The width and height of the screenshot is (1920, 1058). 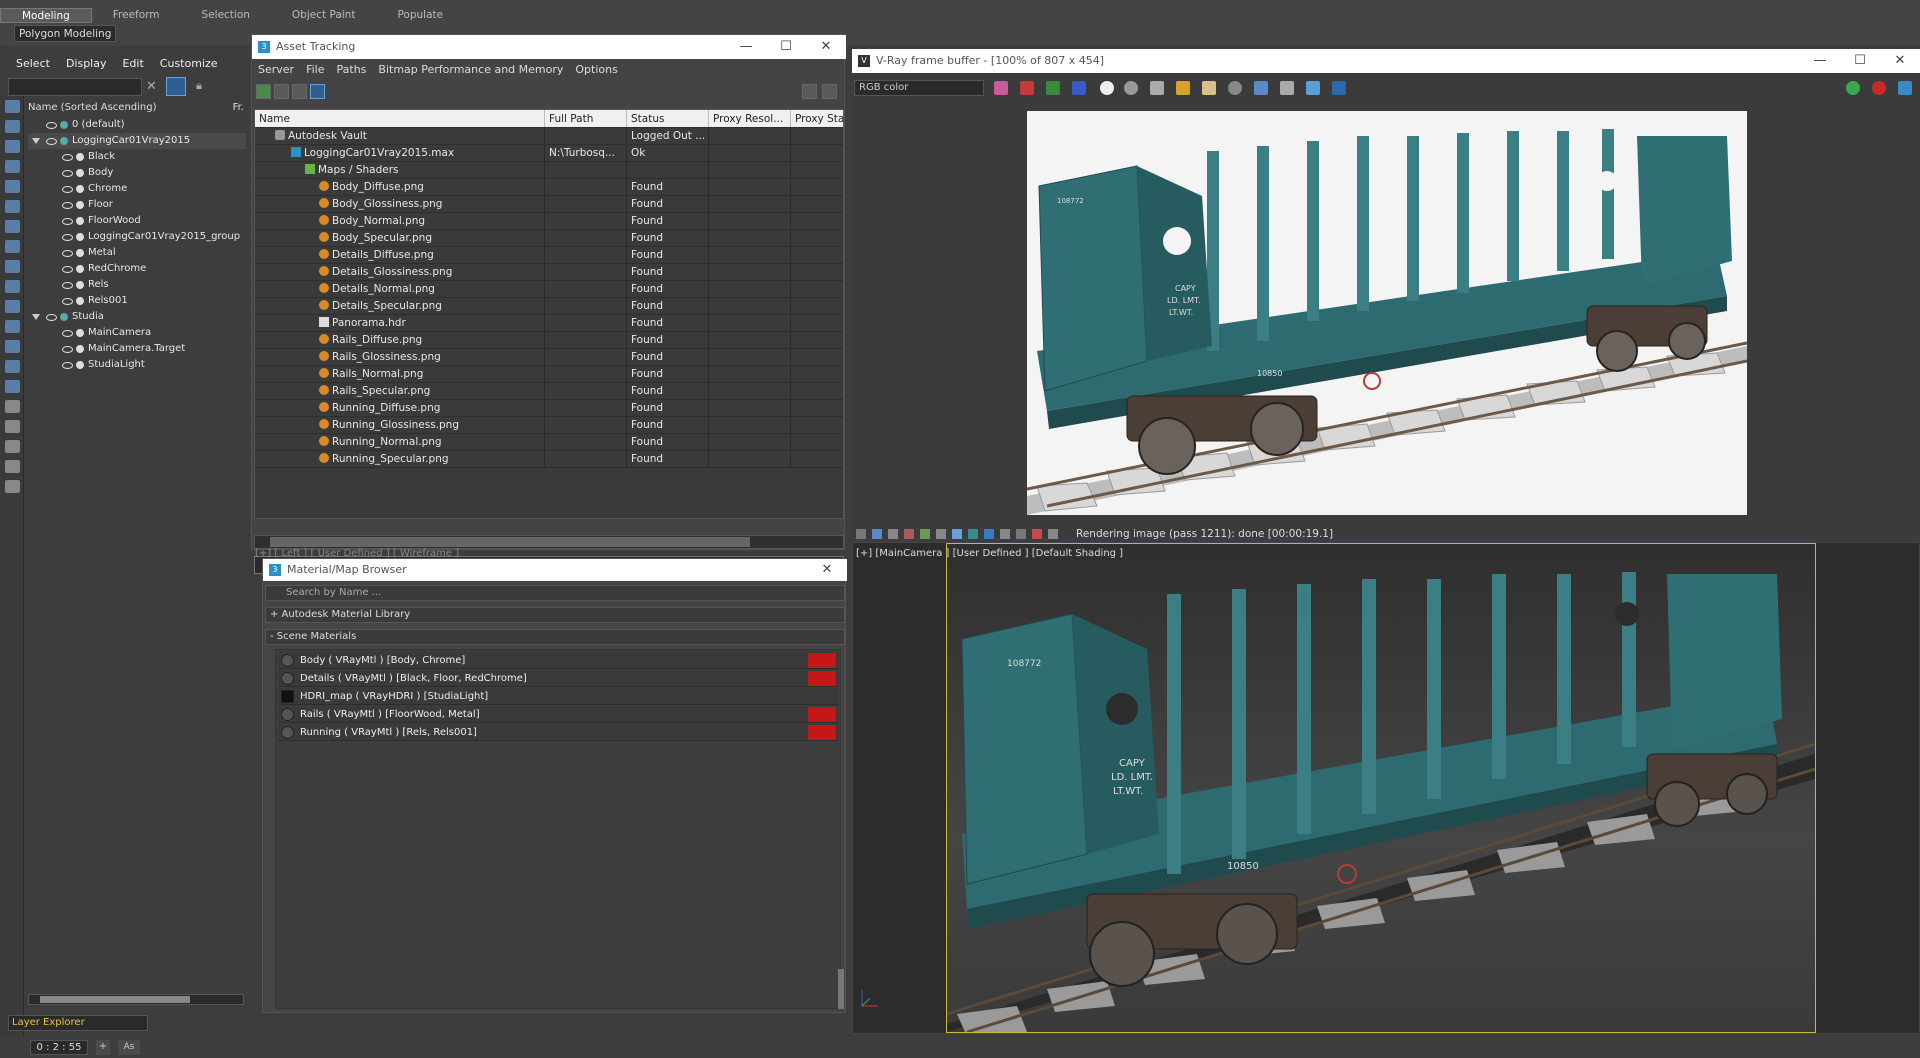 I want to click on scene-tree-item: RedChrome, so click(x=137, y=269).